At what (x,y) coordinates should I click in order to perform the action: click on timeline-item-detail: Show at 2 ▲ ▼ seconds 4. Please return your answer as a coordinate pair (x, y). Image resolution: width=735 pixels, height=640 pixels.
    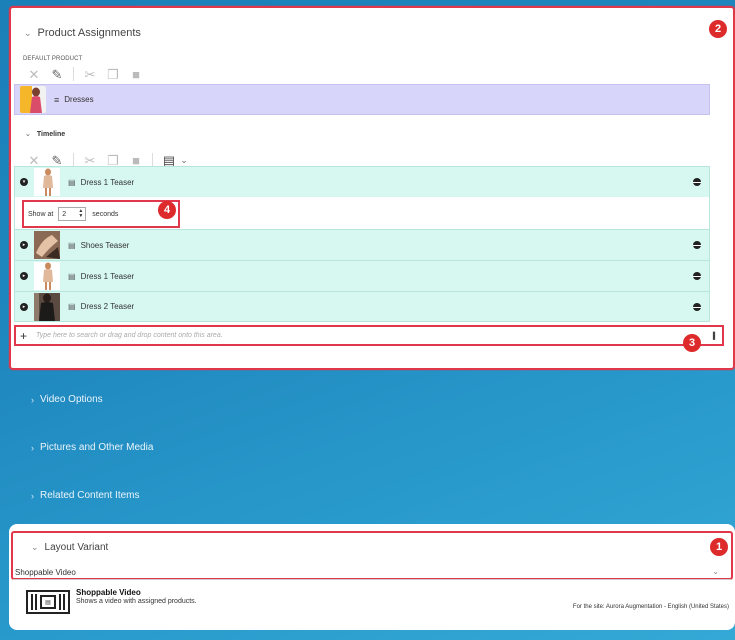
    Looking at the image, I should click on (362, 213).